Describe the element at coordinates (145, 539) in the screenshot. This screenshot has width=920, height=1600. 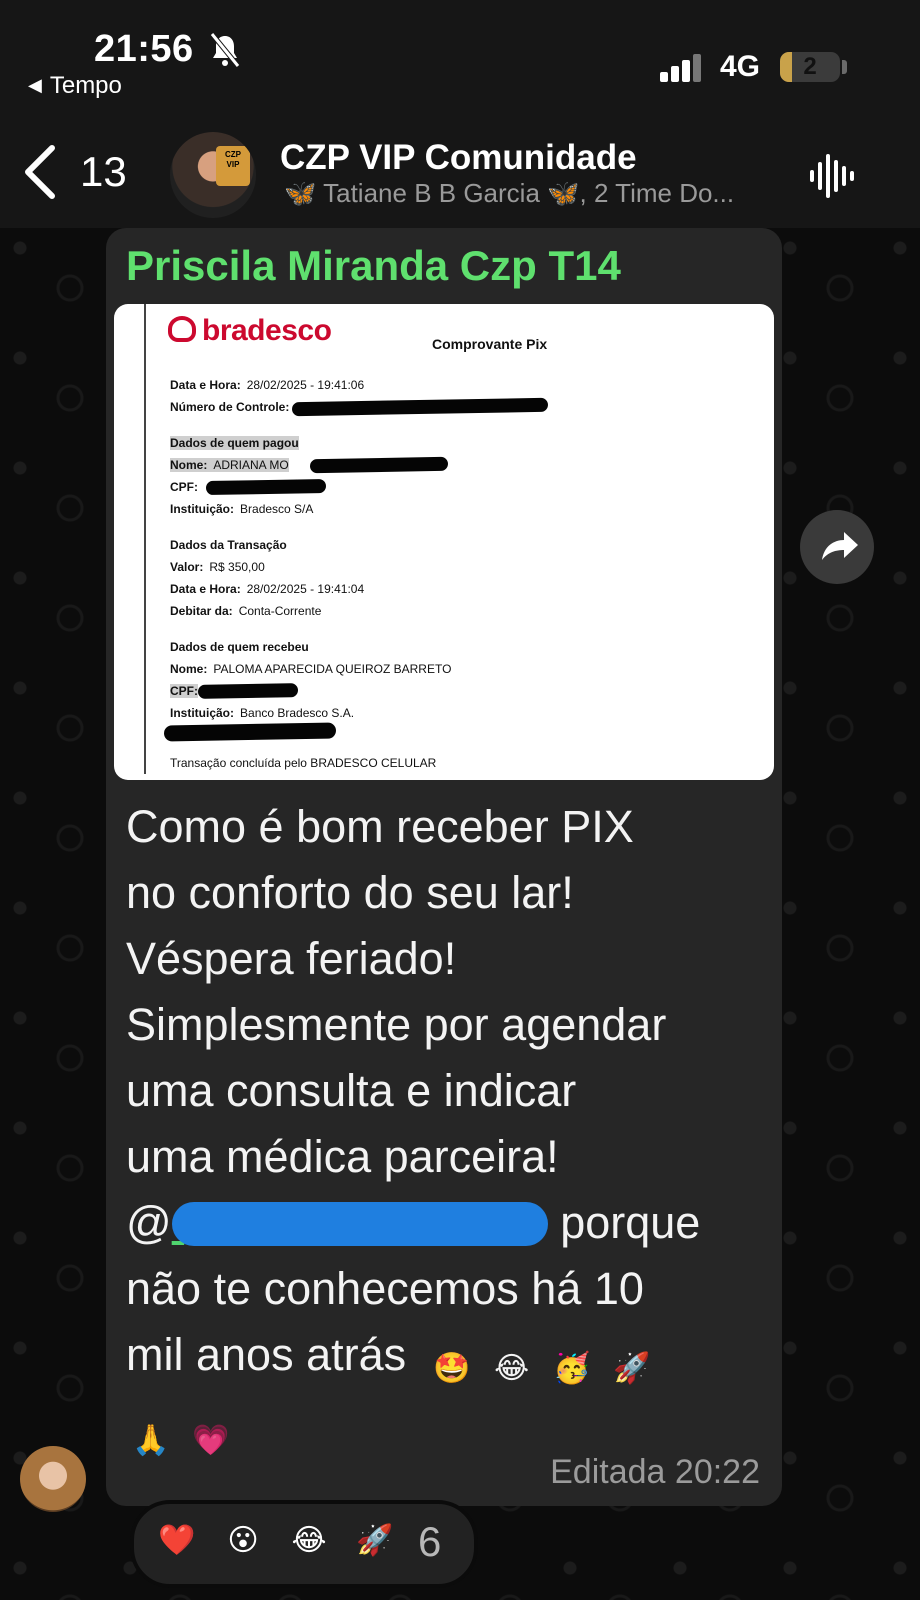
I see `receipt-margin-line` at that location.